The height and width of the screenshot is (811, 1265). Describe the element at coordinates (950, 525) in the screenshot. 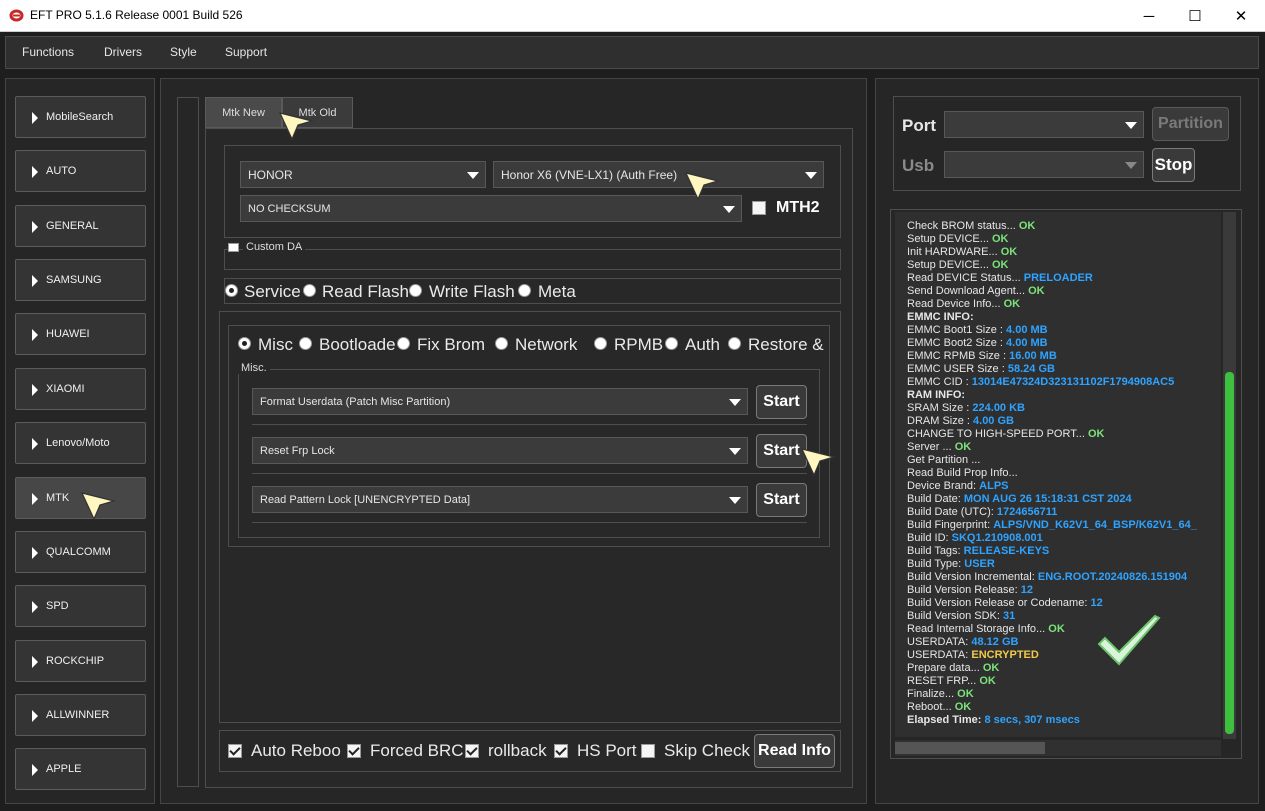

I see `log-line-text: Build Fingerprint:` at that location.